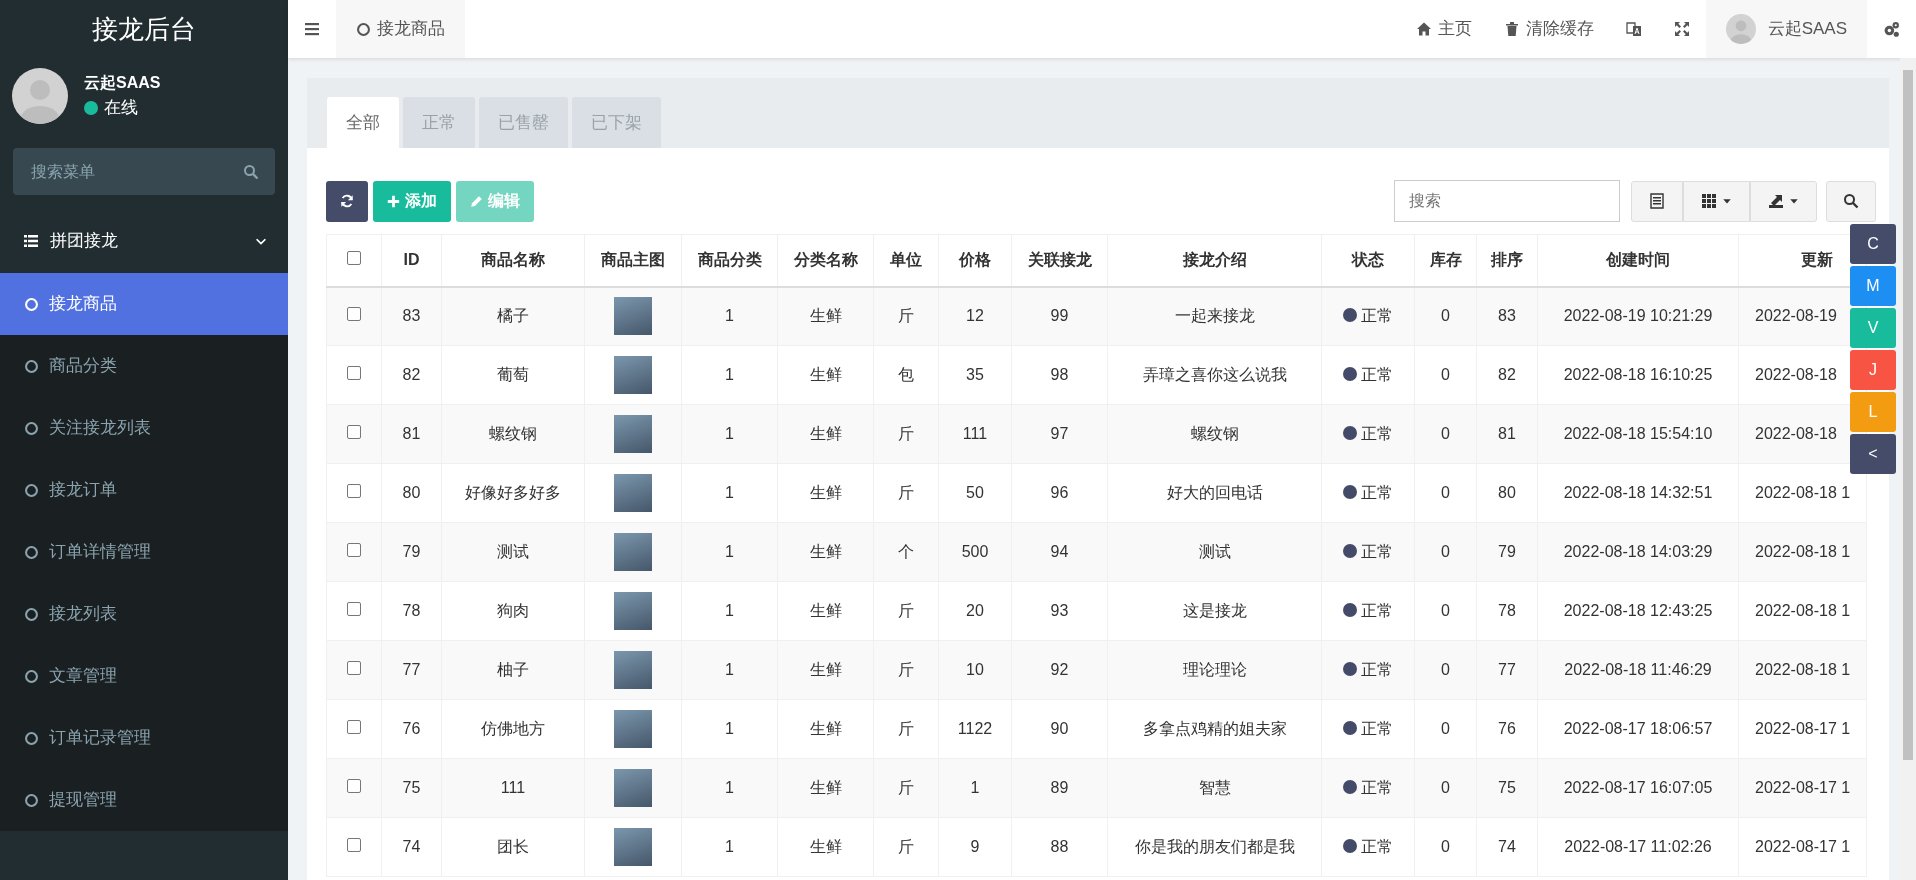 This screenshot has width=1916, height=880. I want to click on search-field: 搜索, so click(1507, 201).